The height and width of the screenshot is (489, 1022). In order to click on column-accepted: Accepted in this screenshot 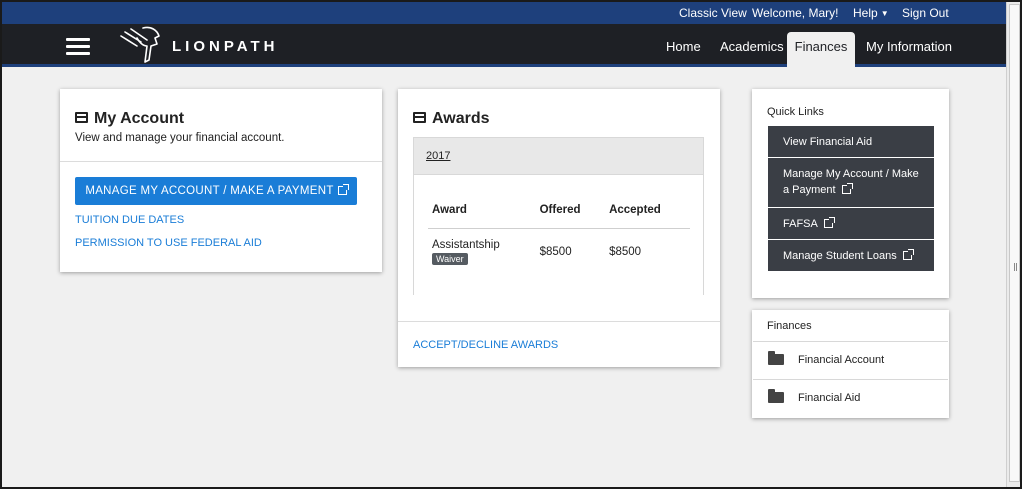, I will do `click(647, 213)`.